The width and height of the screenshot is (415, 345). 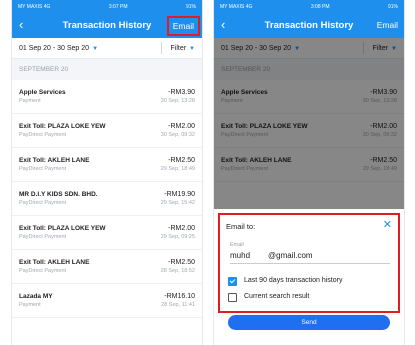 I want to click on checkbox-current-search, so click(x=232, y=297).